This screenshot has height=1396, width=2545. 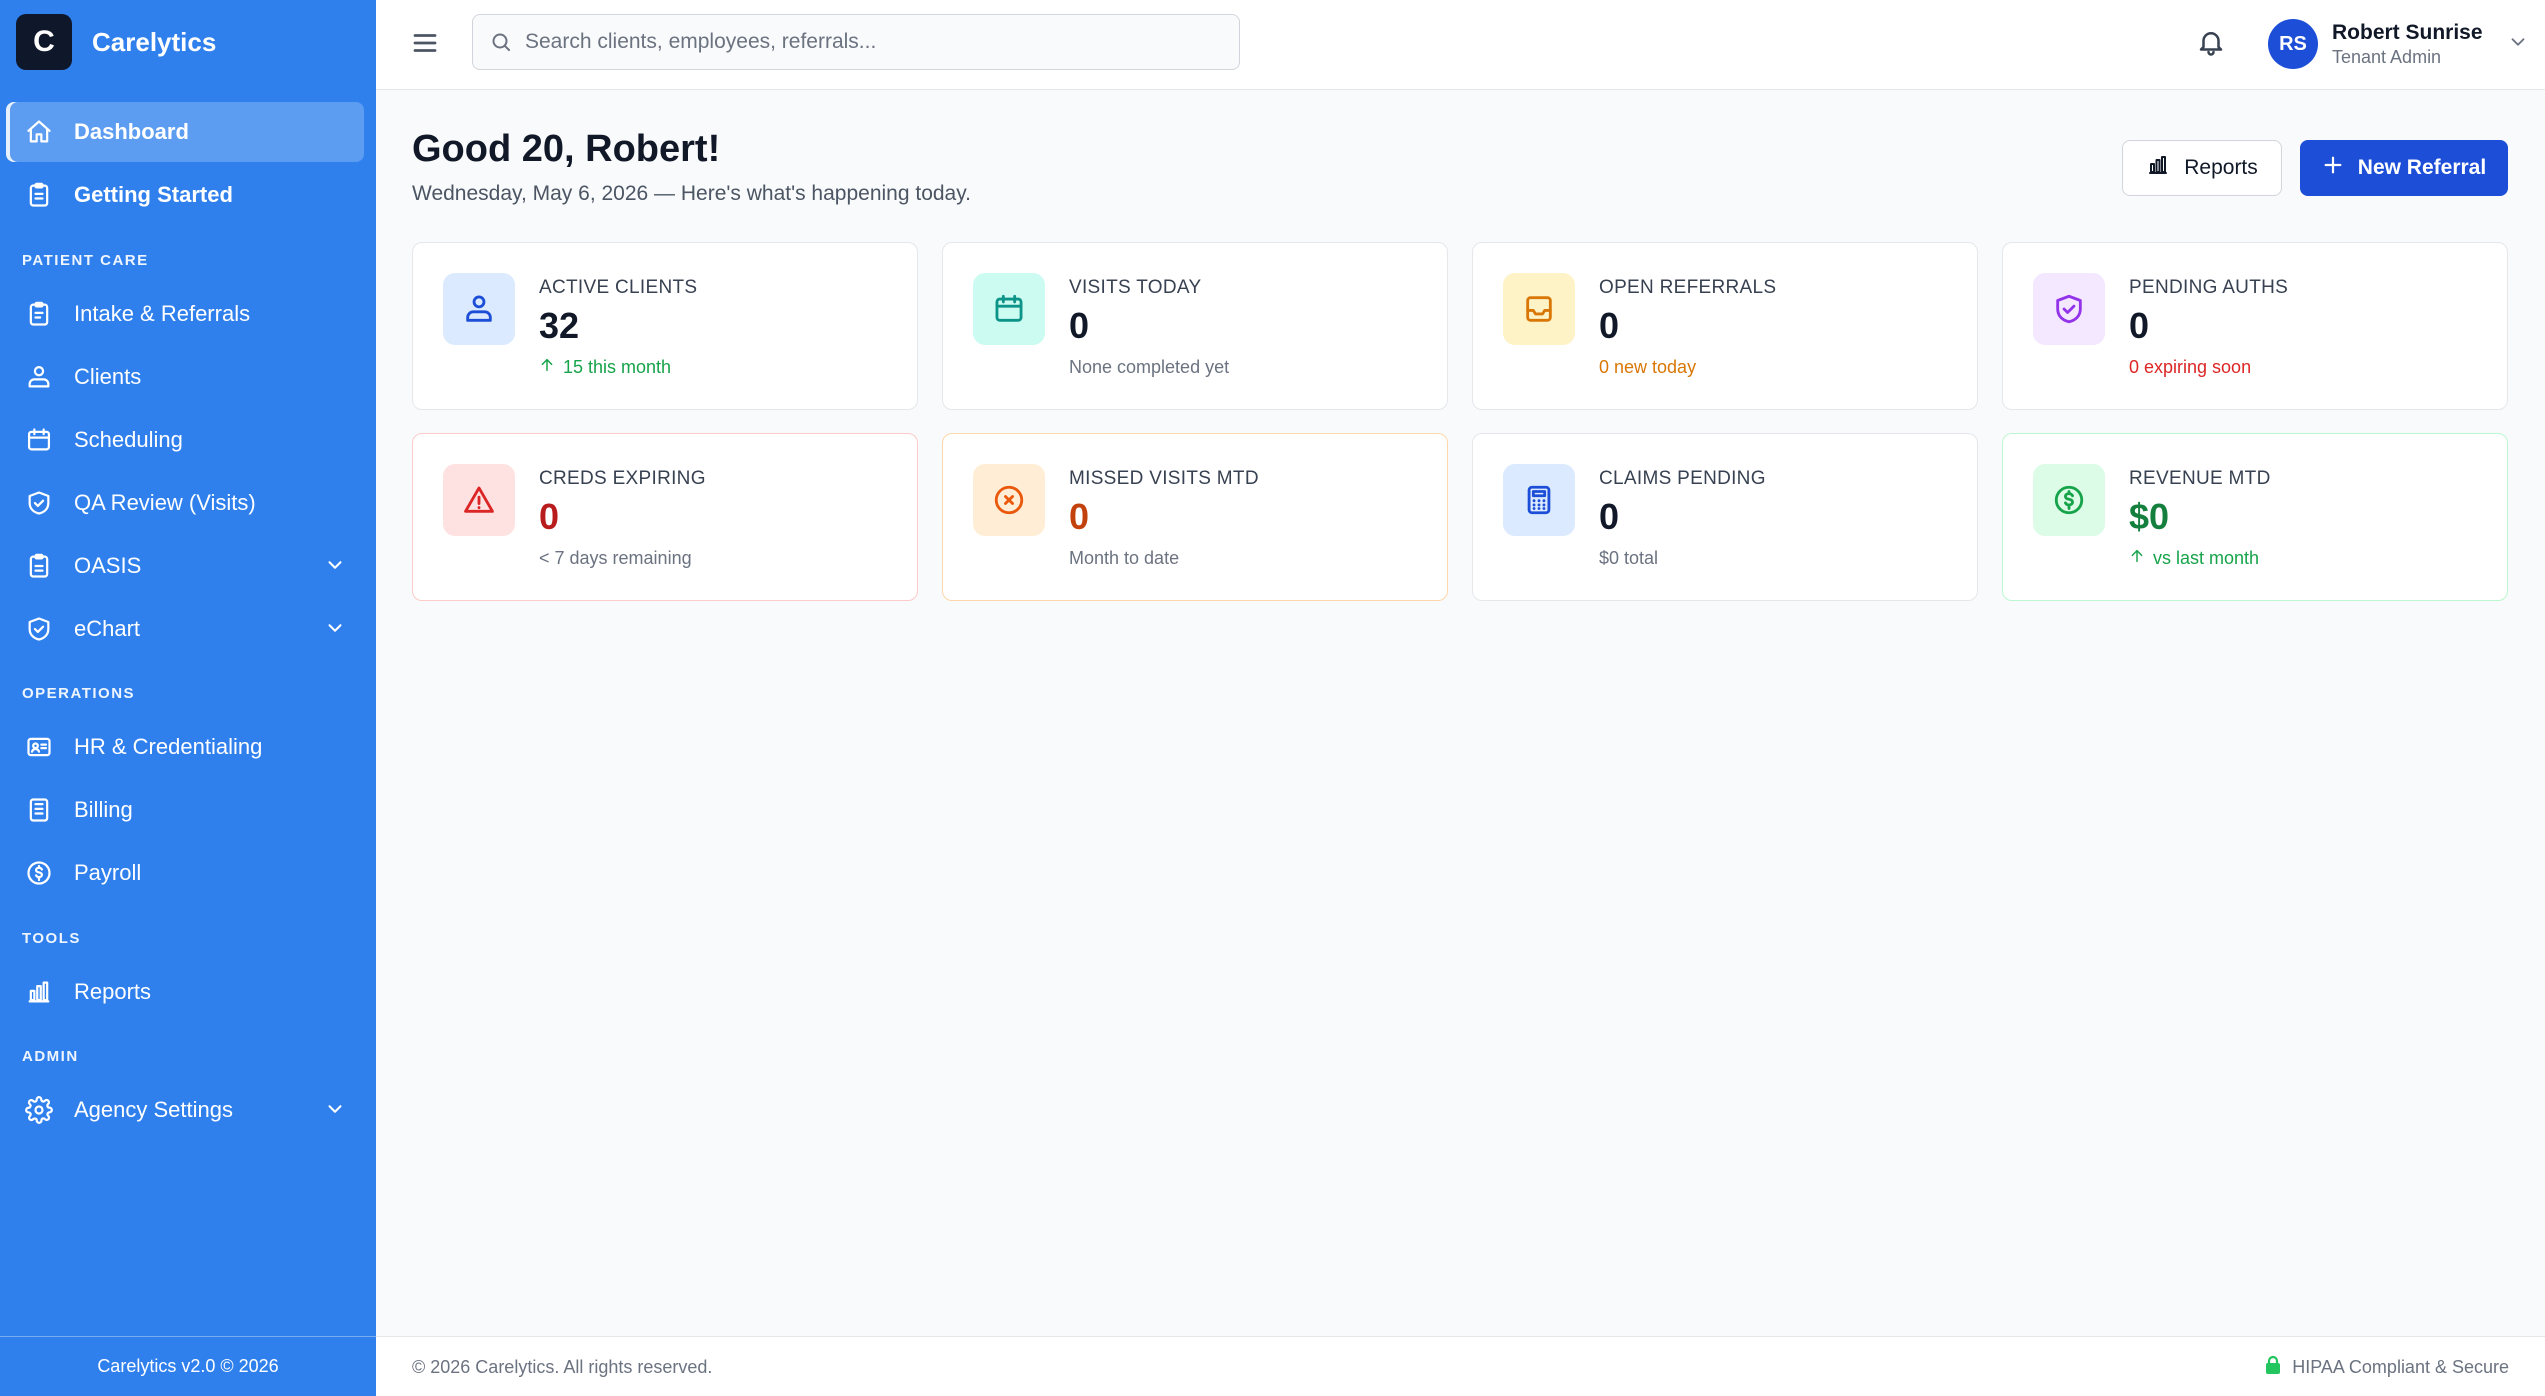 What do you see at coordinates (501, 44) in the screenshot?
I see `search-icon` at bounding box center [501, 44].